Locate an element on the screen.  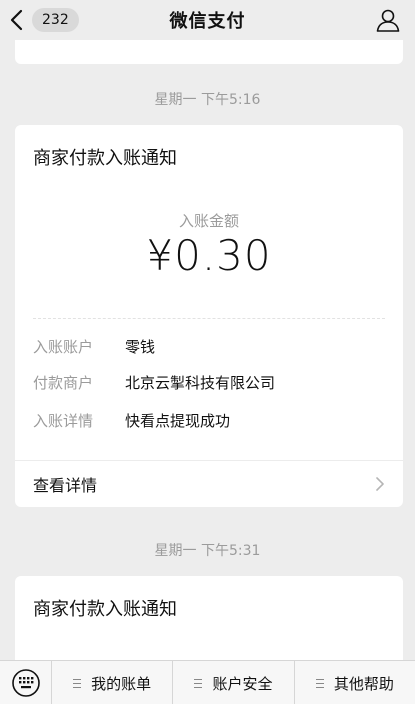
previous-message-card is located at coordinates (209, 52).